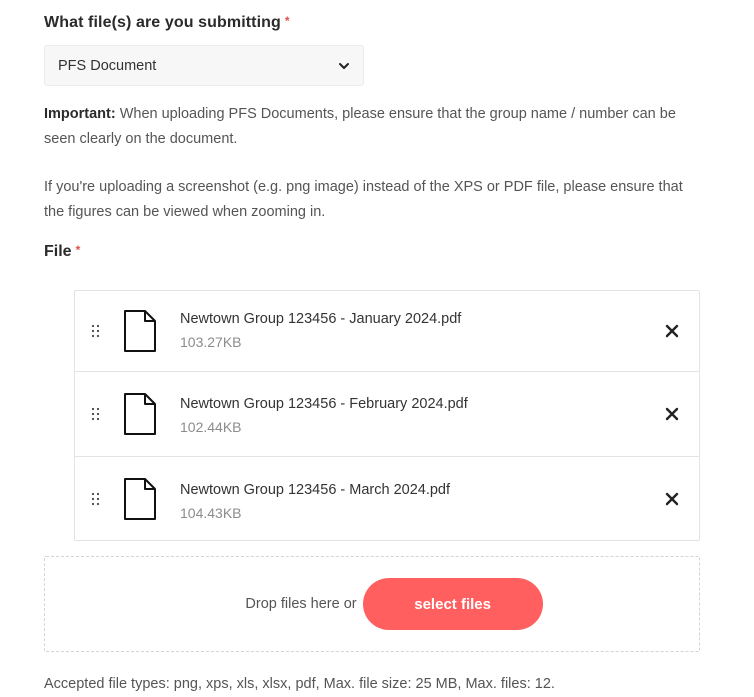 The image size is (754, 697). What do you see at coordinates (301, 604) in the screenshot?
I see `dropzone-text: Drop files here or` at bounding box center [301, 604].